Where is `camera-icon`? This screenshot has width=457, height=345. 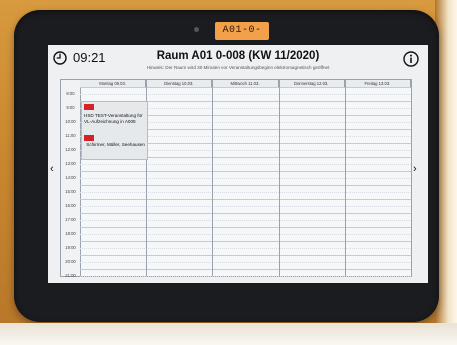
camera-icon is located at coordinates (196, 29).